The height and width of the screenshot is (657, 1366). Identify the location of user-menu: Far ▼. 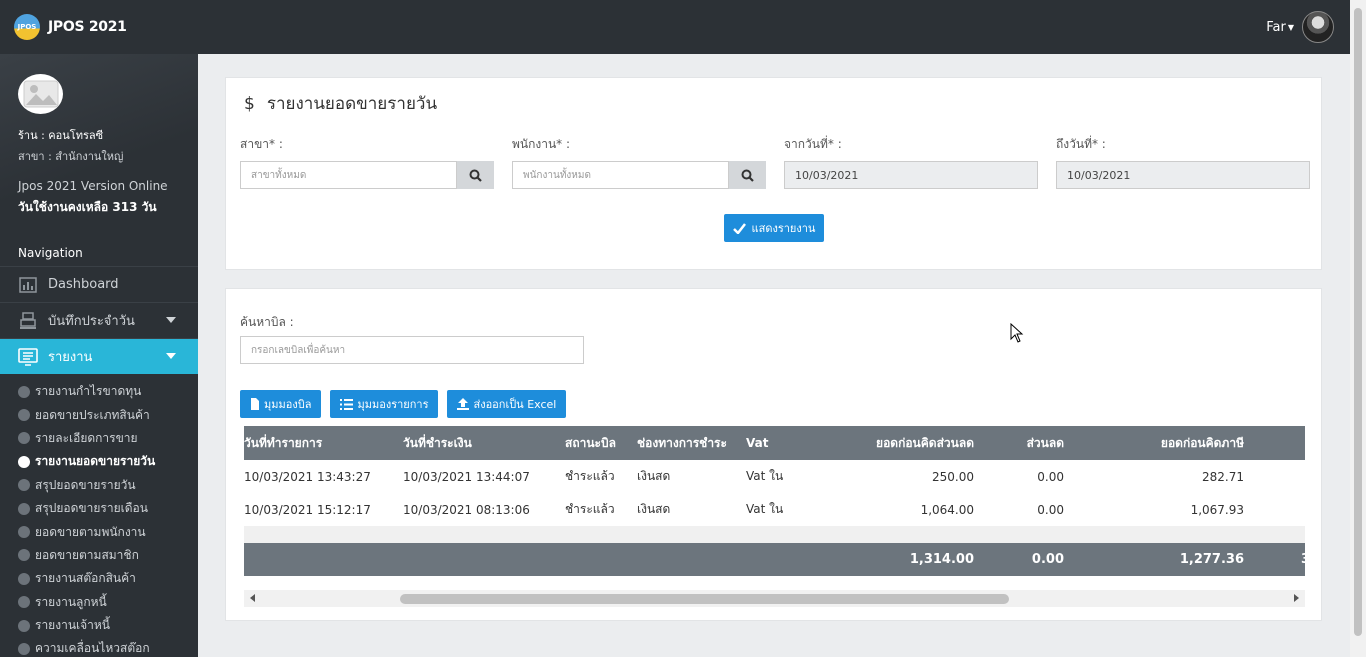
(1300, 27).